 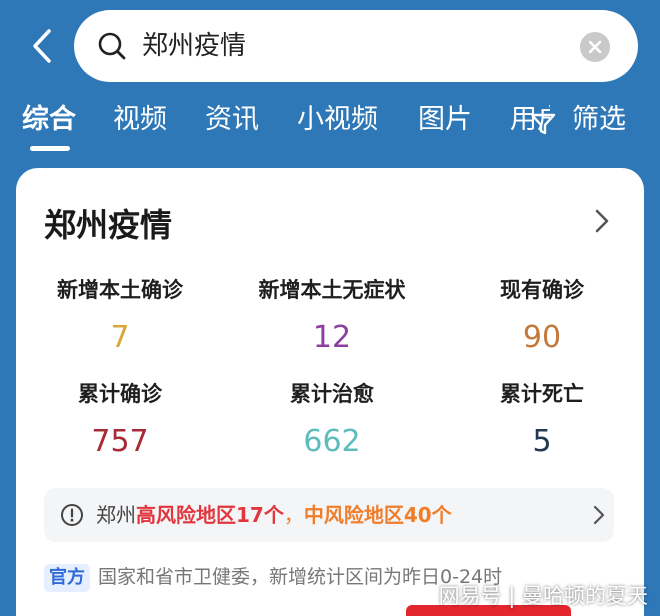 I want to click on stat-value: 12, so click(x=332, y=337).